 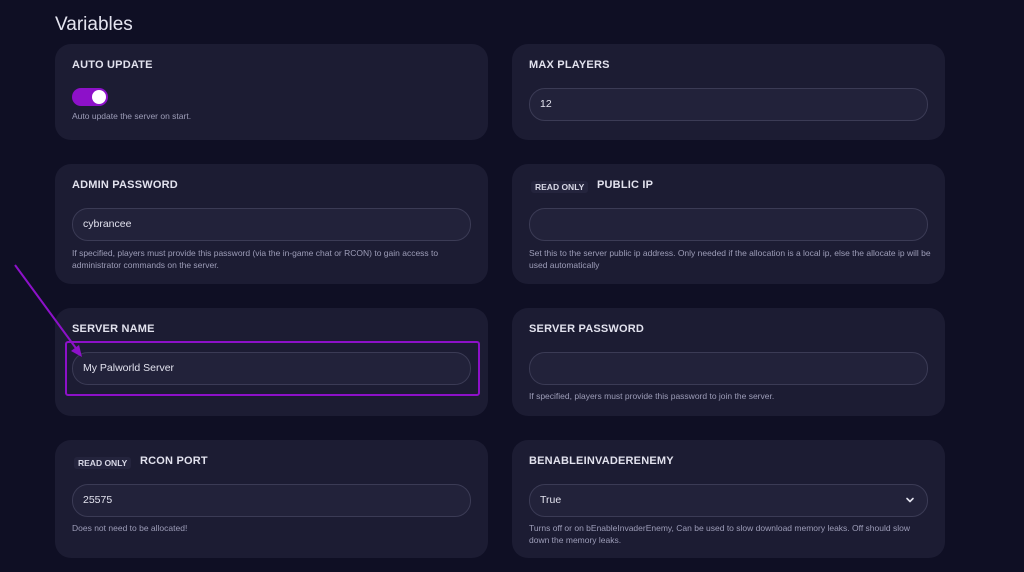 I want to click on annotation-arrow-icon, so click(x=48, y=310).